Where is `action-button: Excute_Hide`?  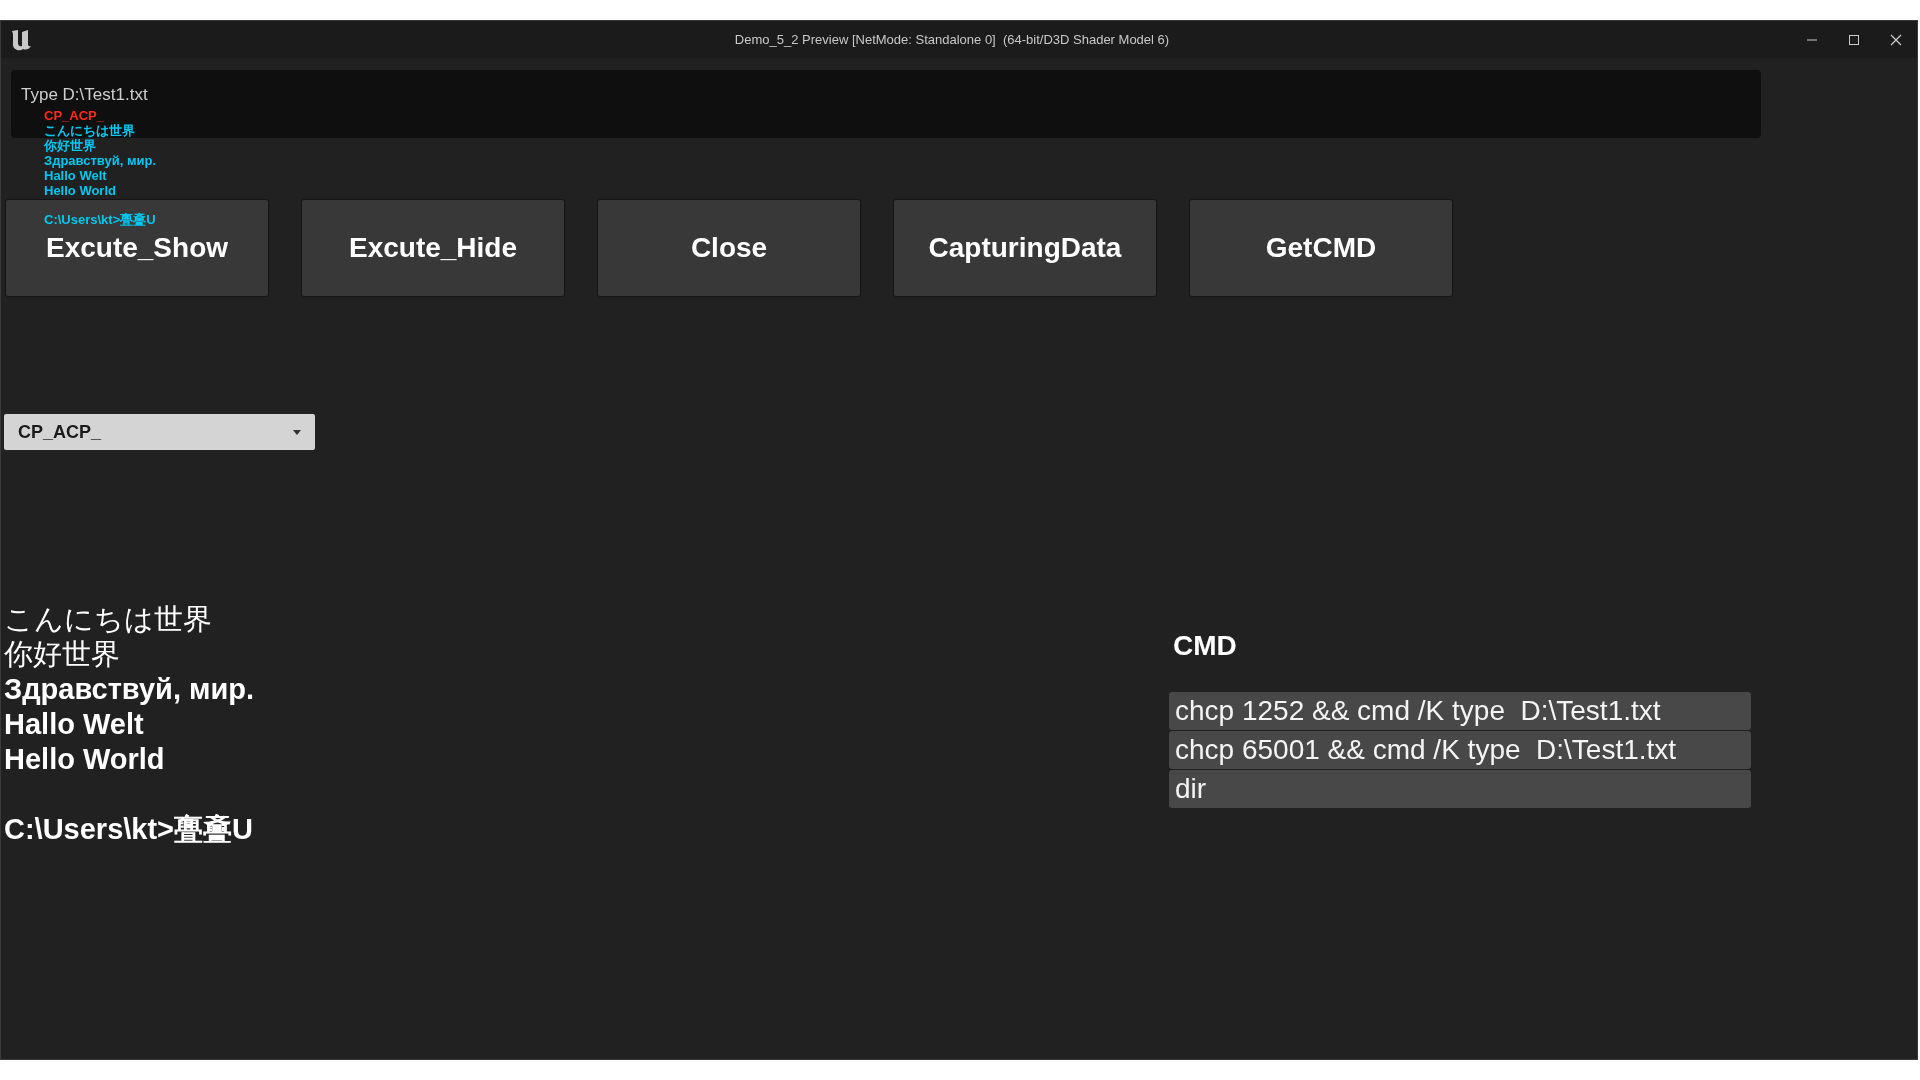
action-button: Excute_Hide is located at coordinates (433, 248).